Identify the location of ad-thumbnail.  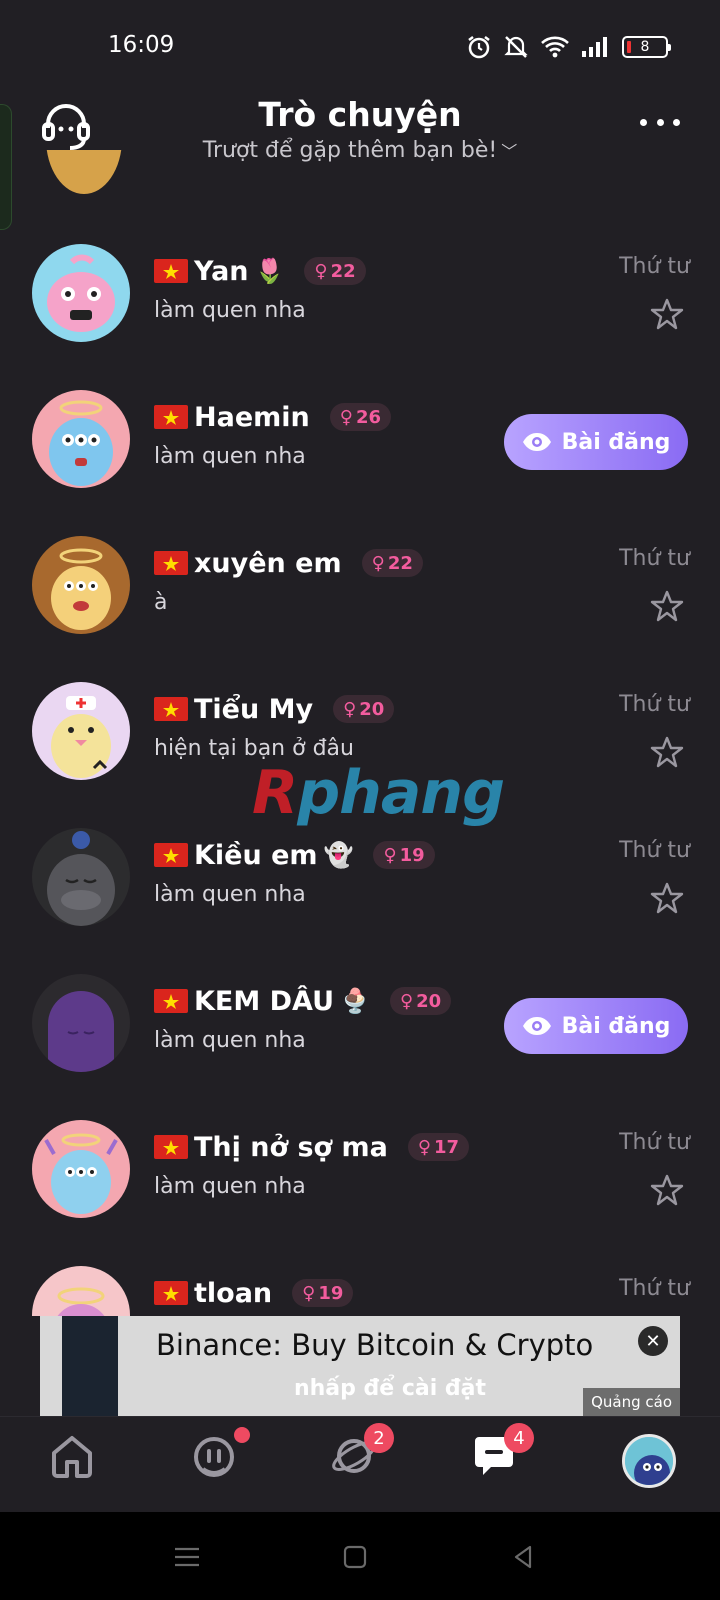
(90, 1366).